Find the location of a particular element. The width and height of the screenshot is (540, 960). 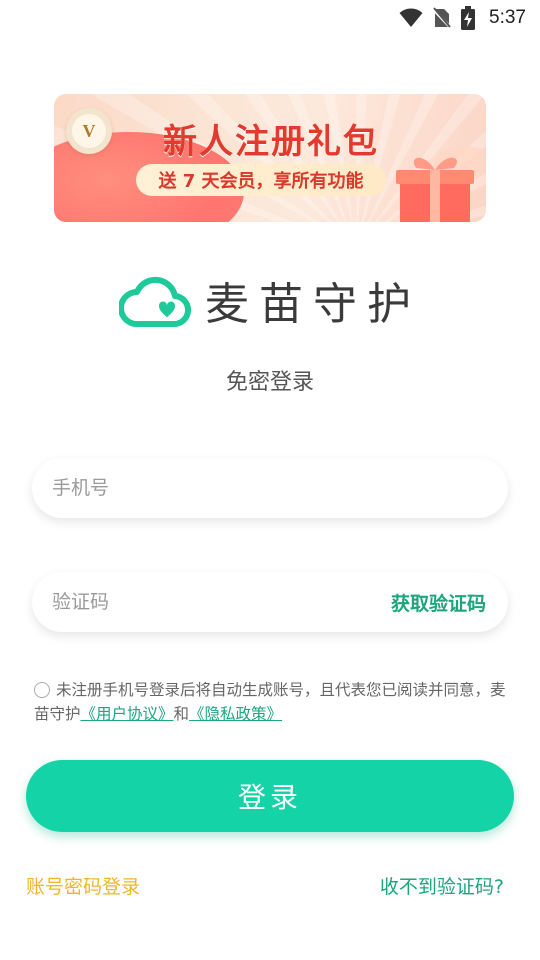

promo-banner: V 新人注册礼包 送 7 天会员，享所有功能 is located at coordinates (270, 158).